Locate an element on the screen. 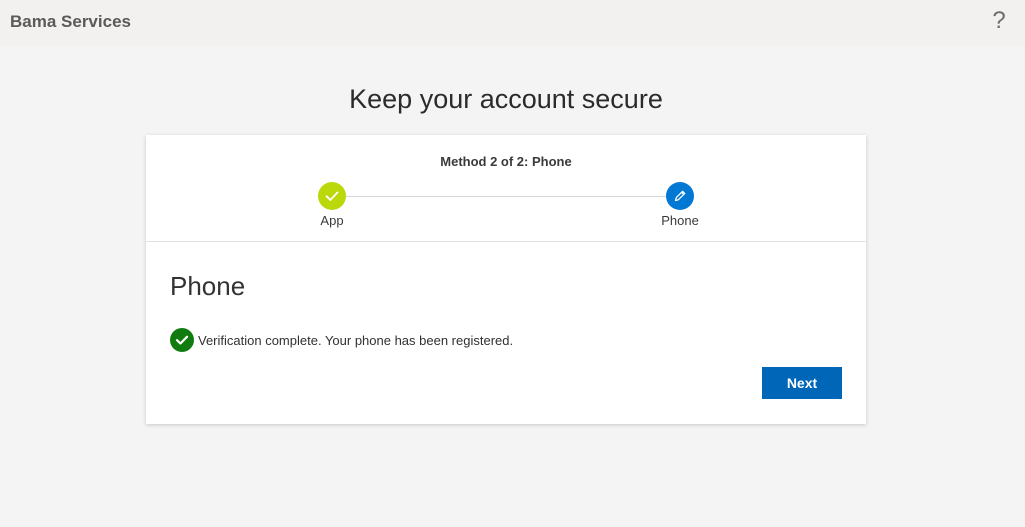 The image size is (1025, 527). step-app-label: App is located at coordinates (332, 220).